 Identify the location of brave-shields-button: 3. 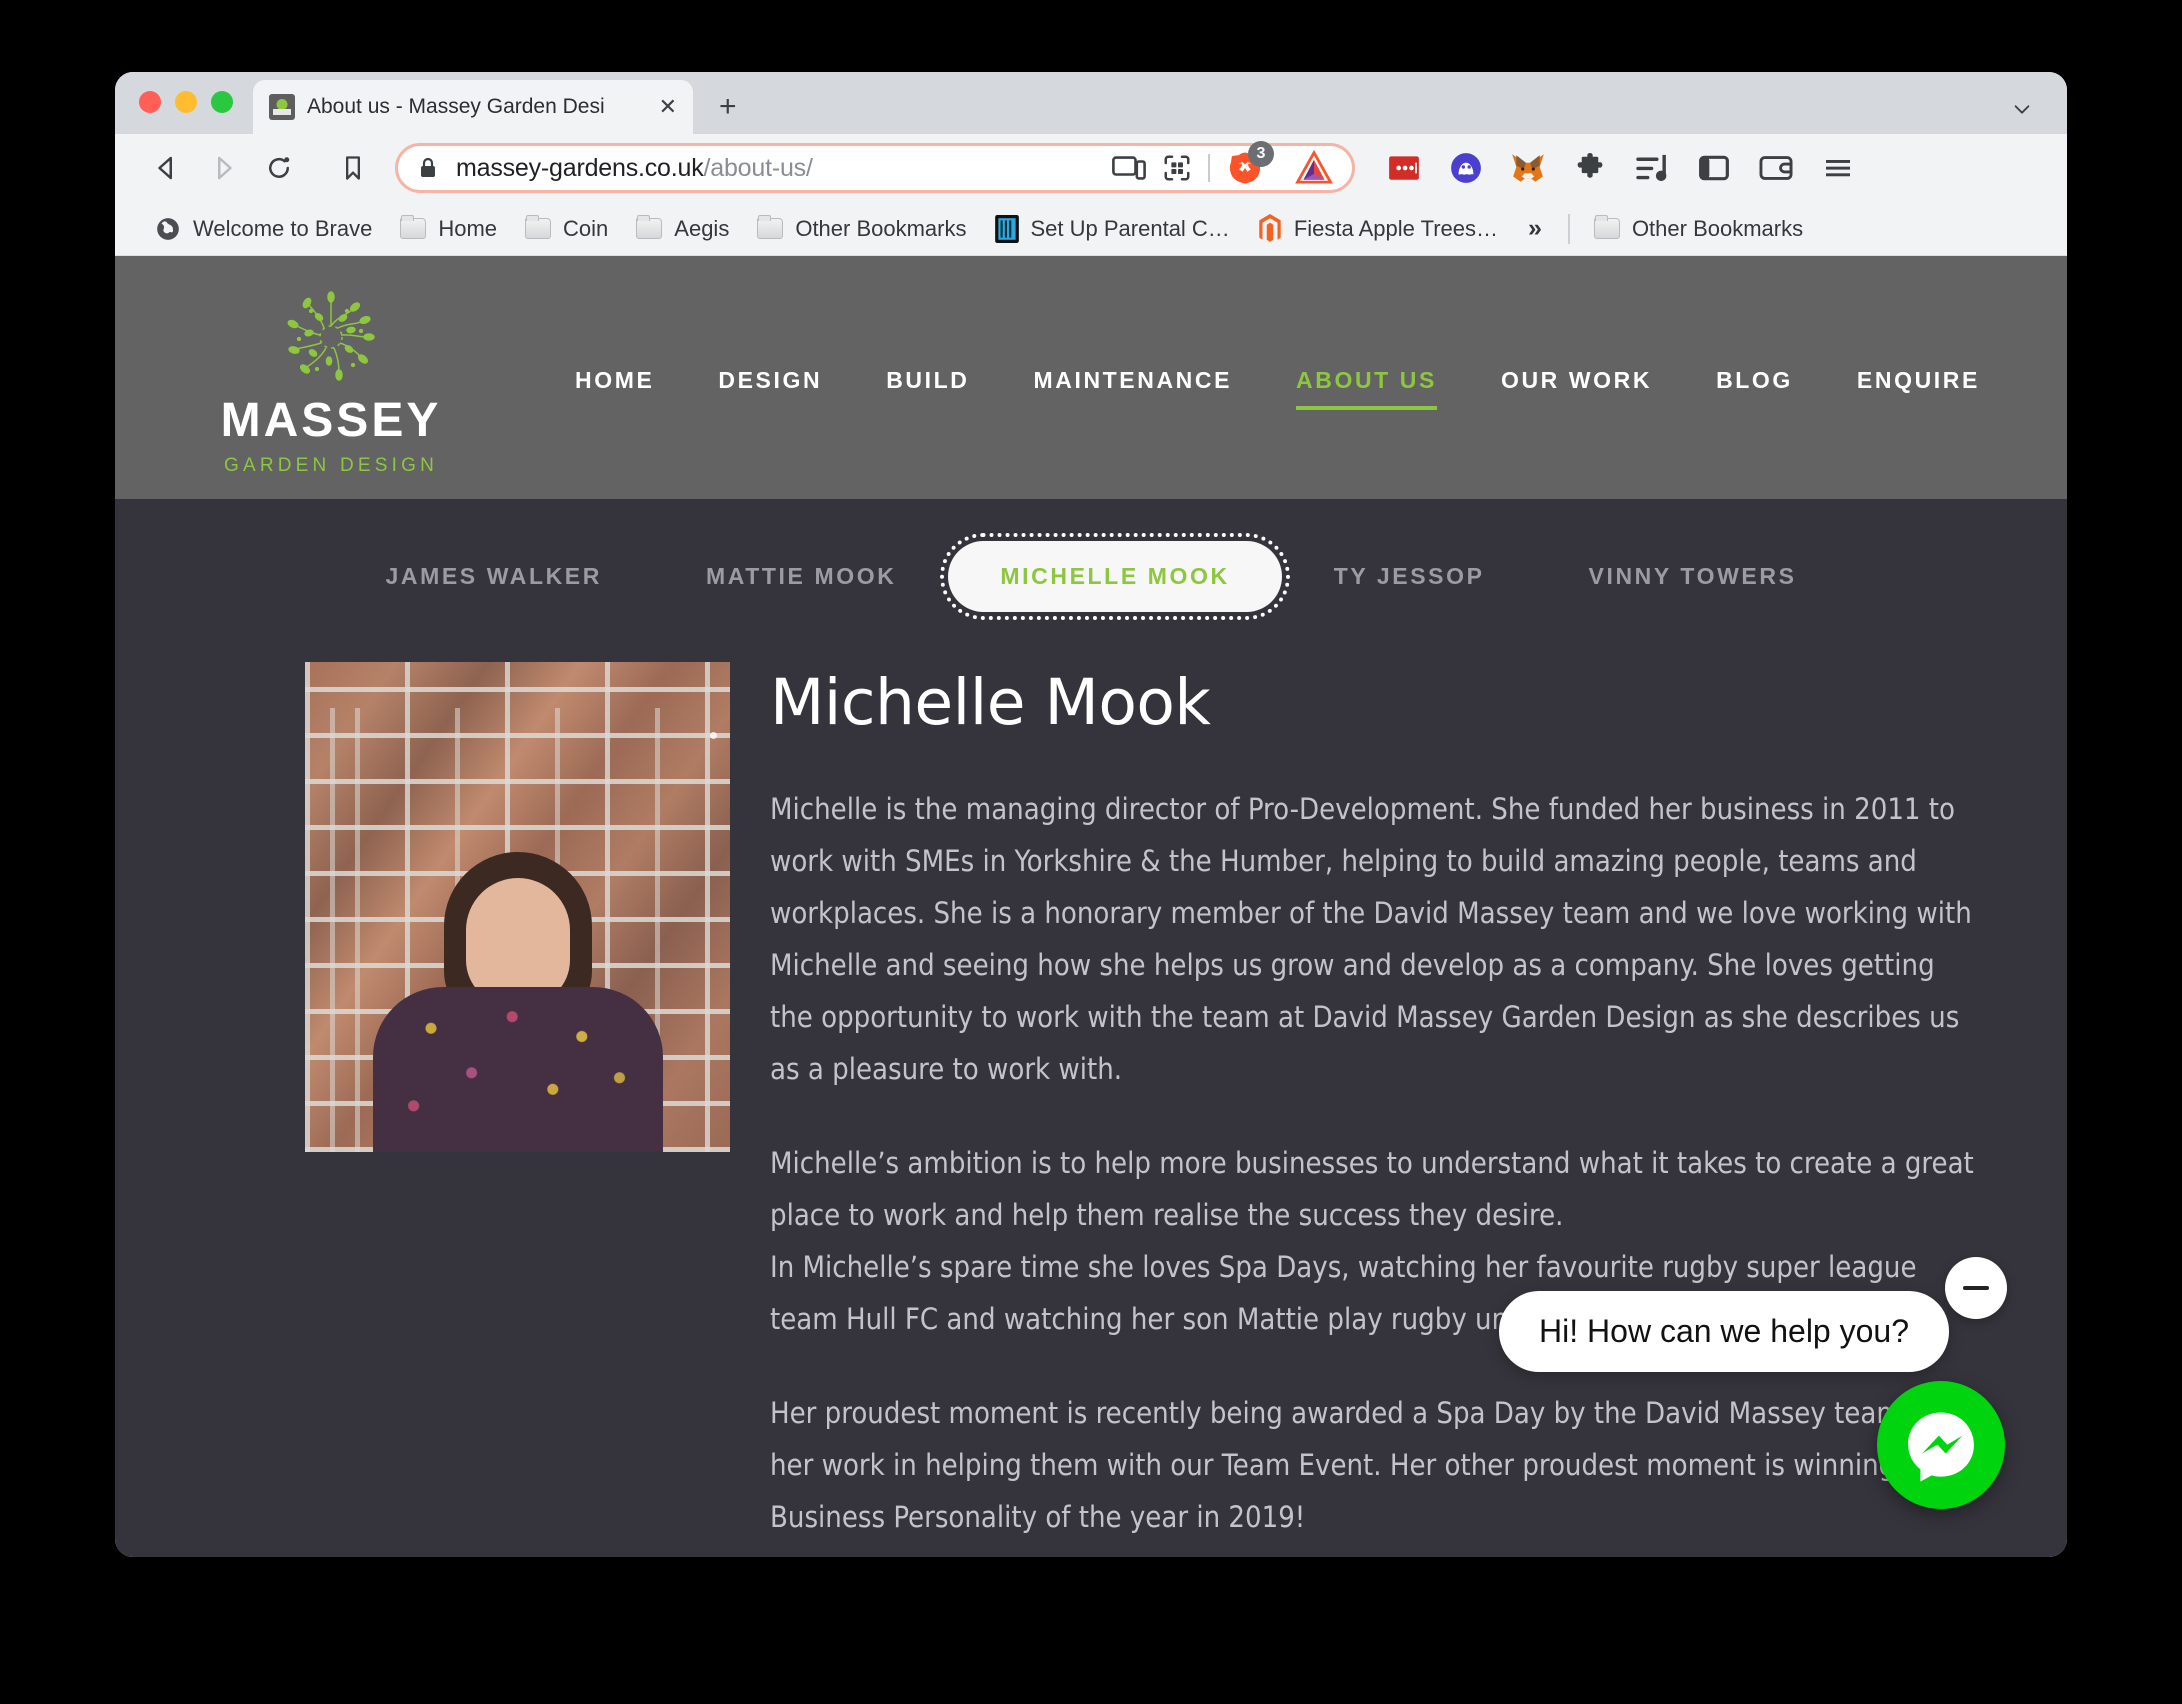
(1250, 164).